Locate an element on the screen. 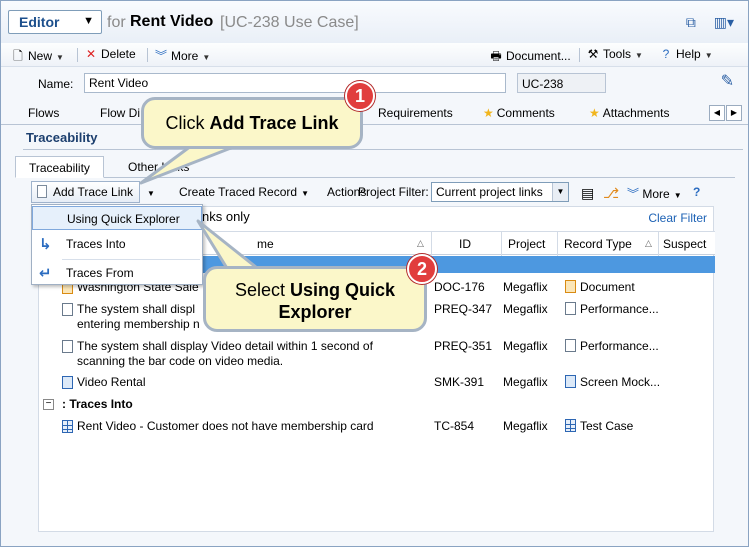  delete-x-icon: ✕ is located at coordinates (91, 54).